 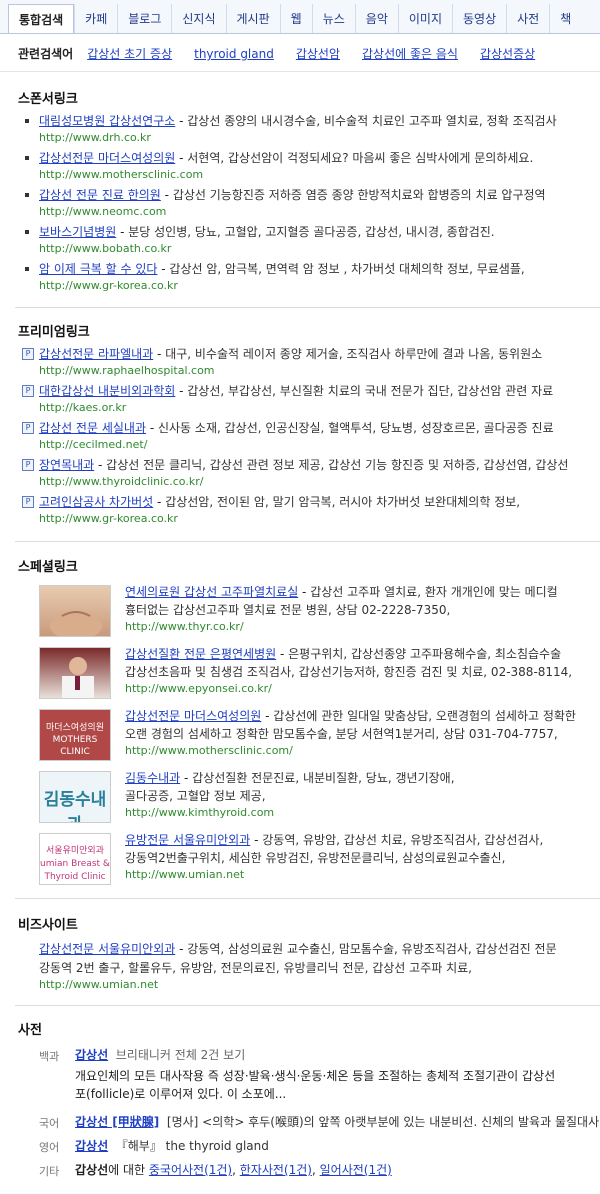 What do you see at coordinates (356, 1170) in the screenshot?
I see `dict-japanese-link: 일어사전(1건)` at bounding box center [356, 1170].